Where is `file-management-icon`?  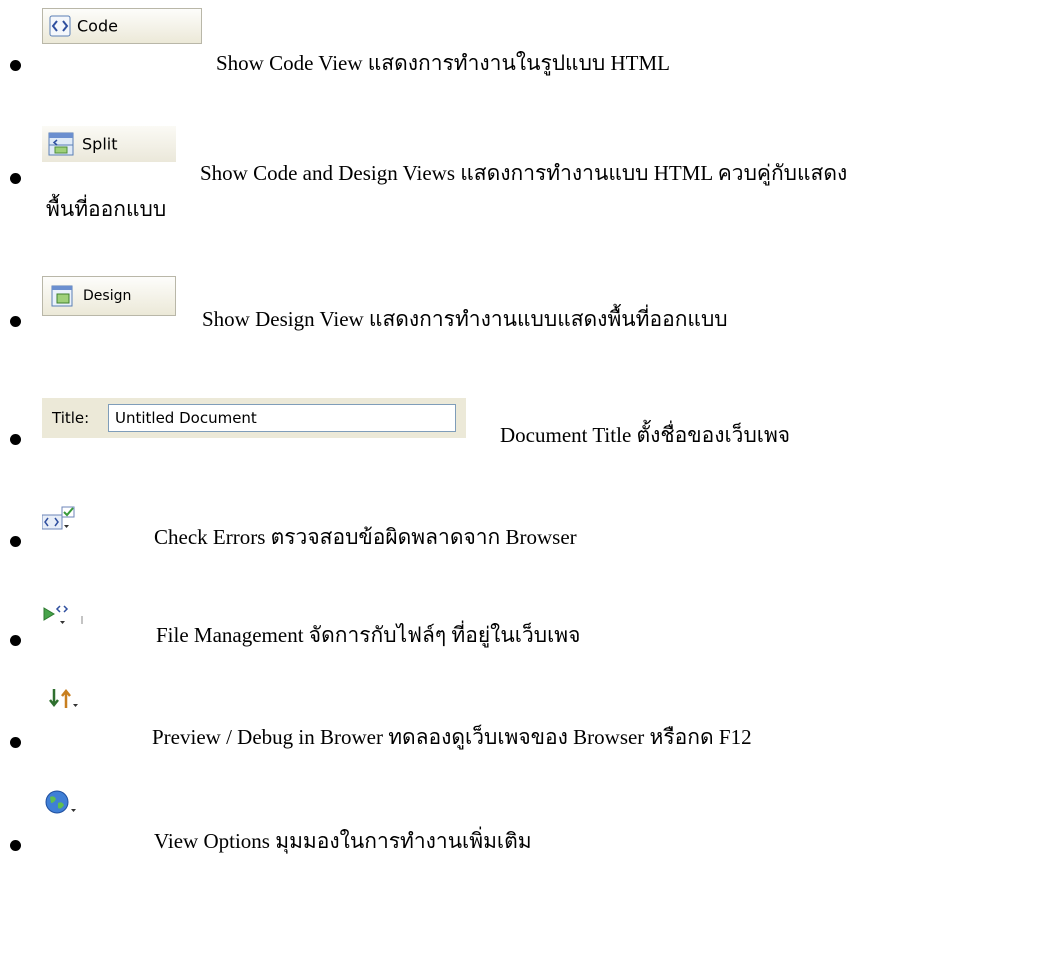 file-management-icon is located at coordinates (65, 615).